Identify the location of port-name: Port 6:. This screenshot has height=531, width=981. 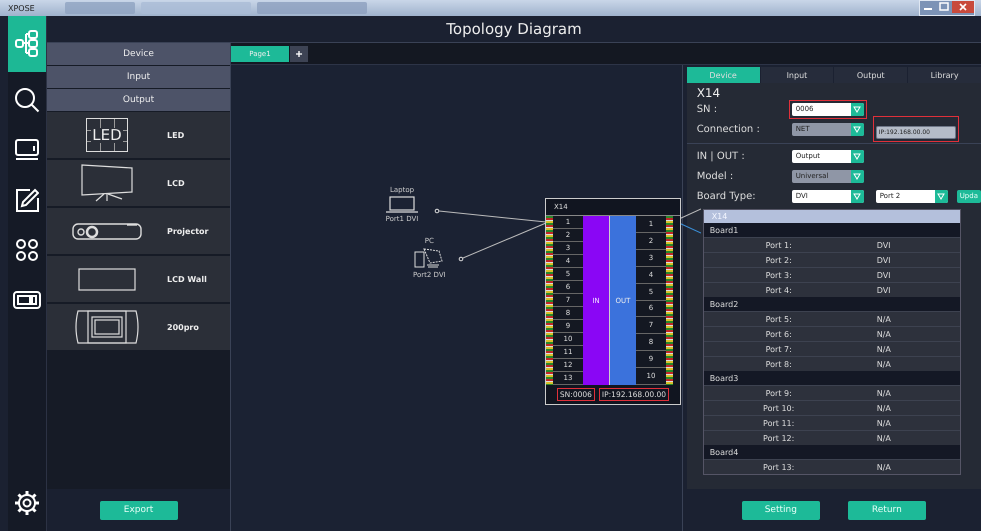
(778, 334).